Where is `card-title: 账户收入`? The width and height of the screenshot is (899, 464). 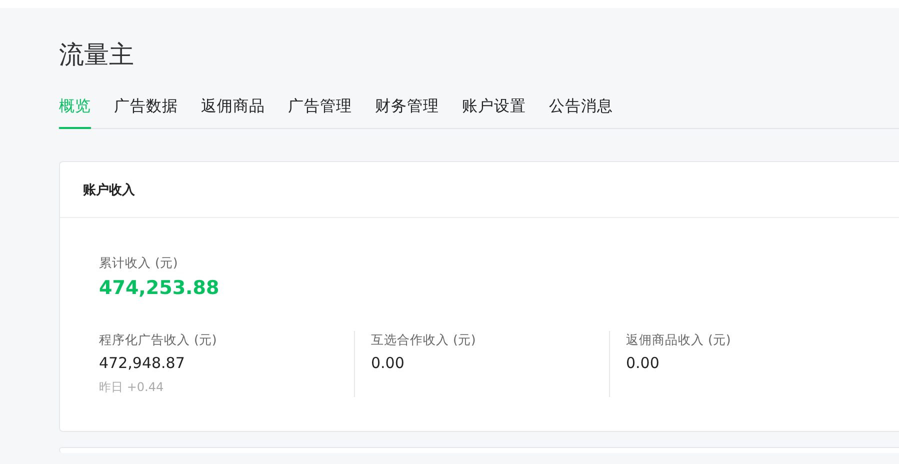
card-title: 账户收入 is located at coordinates (109, 190).